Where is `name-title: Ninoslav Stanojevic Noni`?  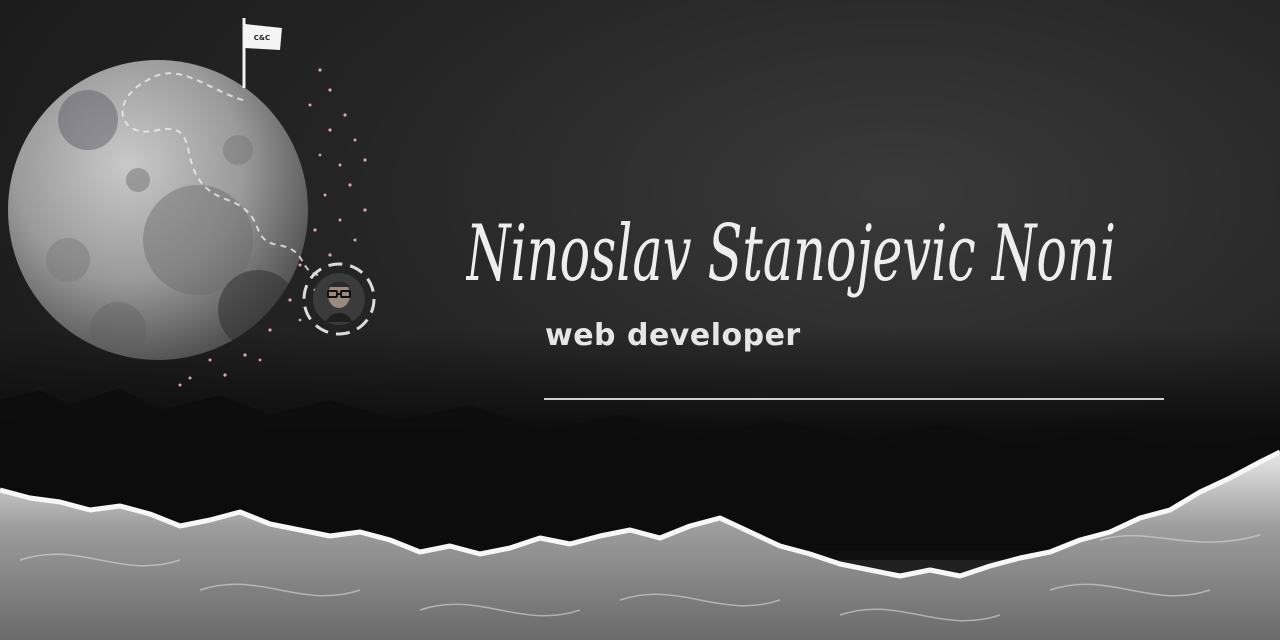 name-title: Ninoslav Stanojevic Noni is located at coordinates (791, 254).